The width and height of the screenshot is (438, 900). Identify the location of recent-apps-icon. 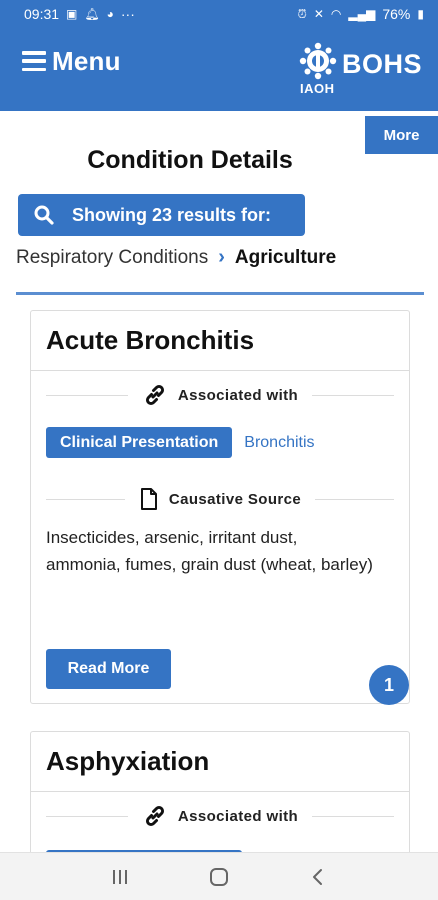
(119, 876).